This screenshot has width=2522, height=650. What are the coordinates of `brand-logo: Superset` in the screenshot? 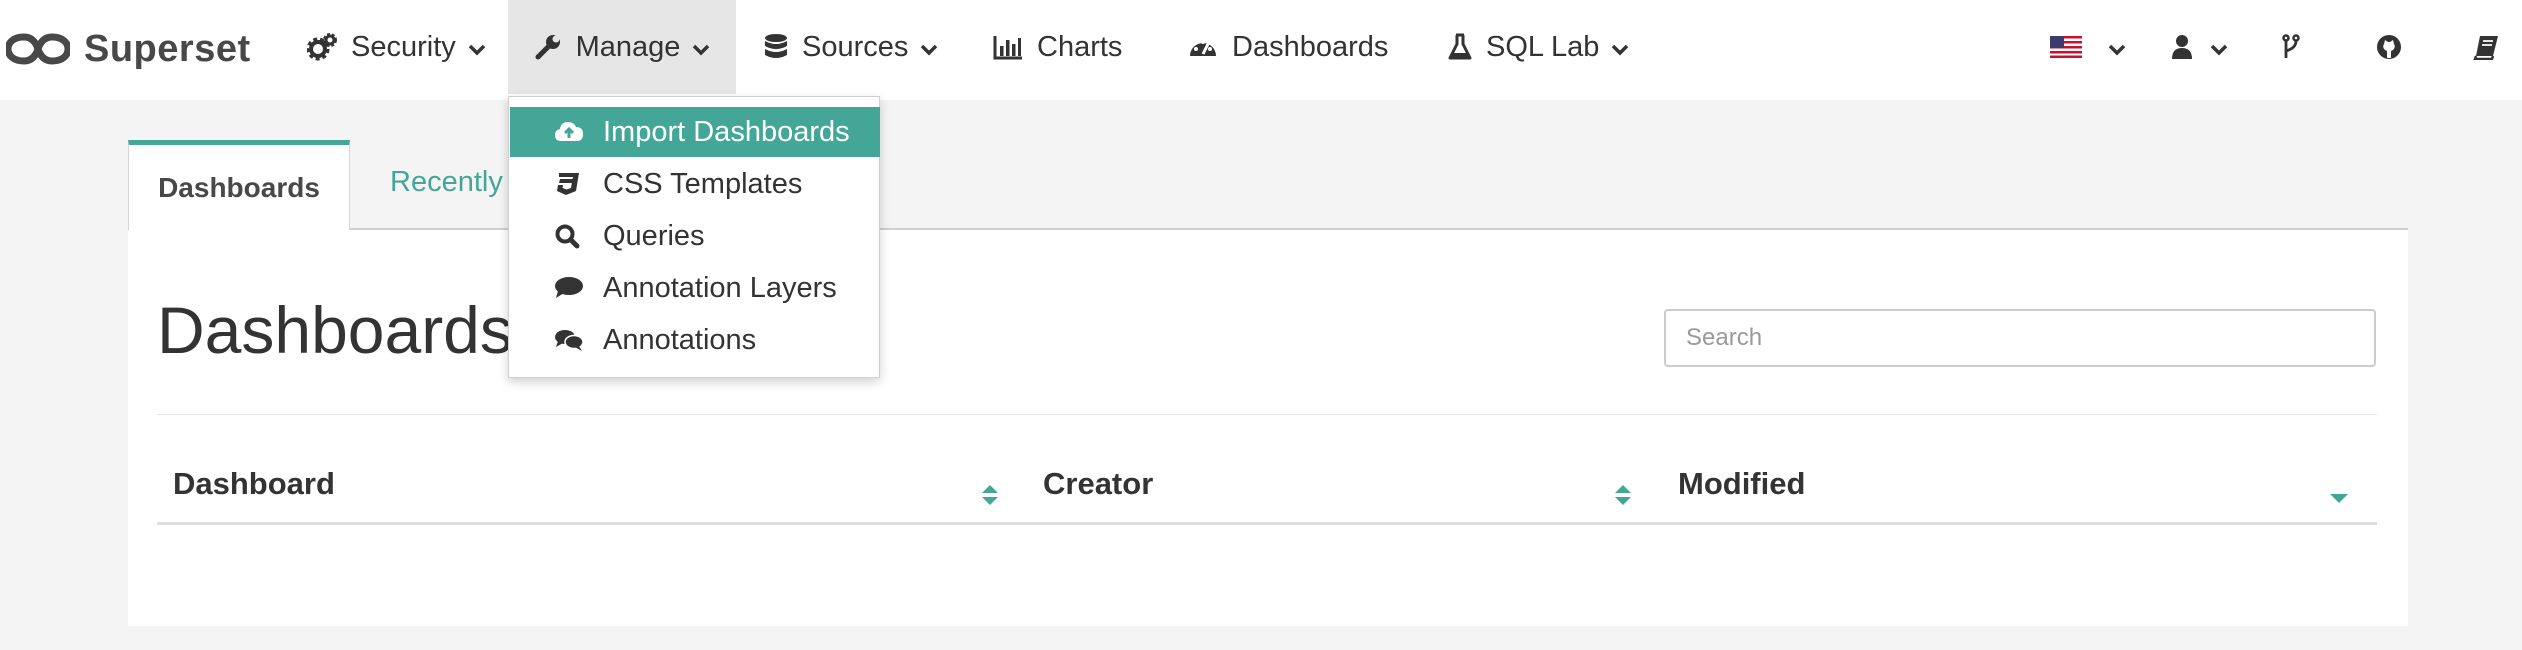 It's located at (128, 49).